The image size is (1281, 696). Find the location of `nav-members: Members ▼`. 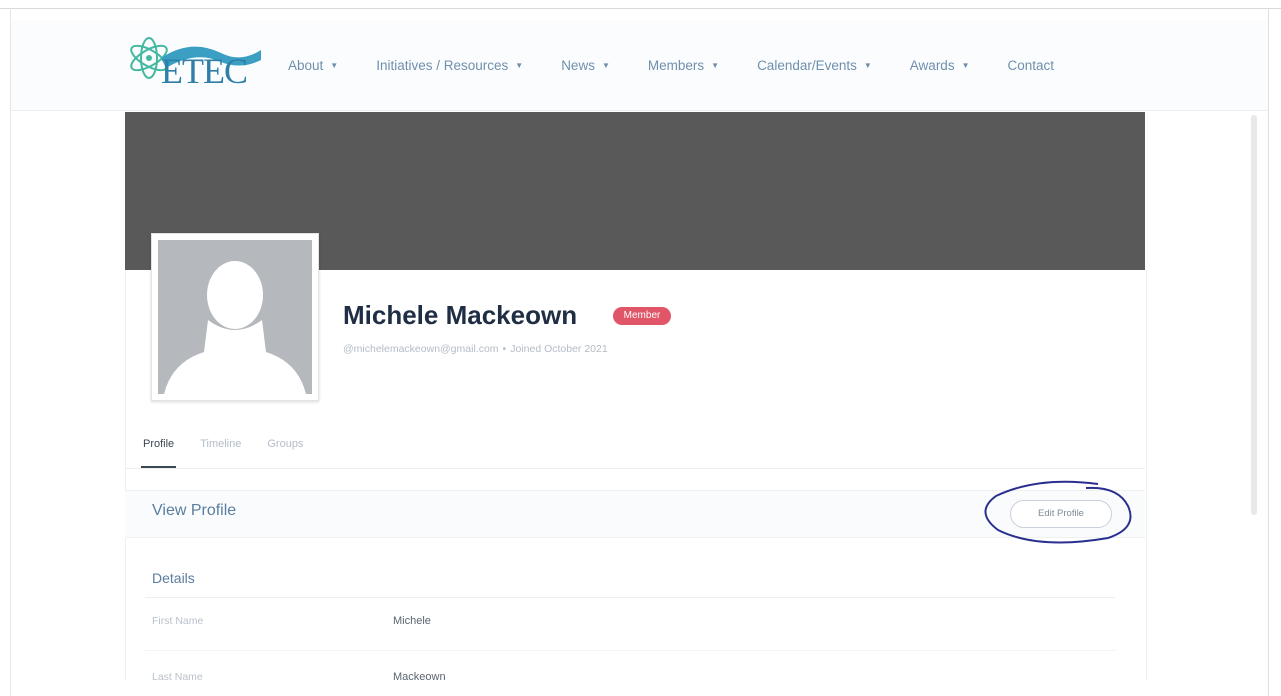

nav-members: Members ▼ is located at coordinates (683, 65).